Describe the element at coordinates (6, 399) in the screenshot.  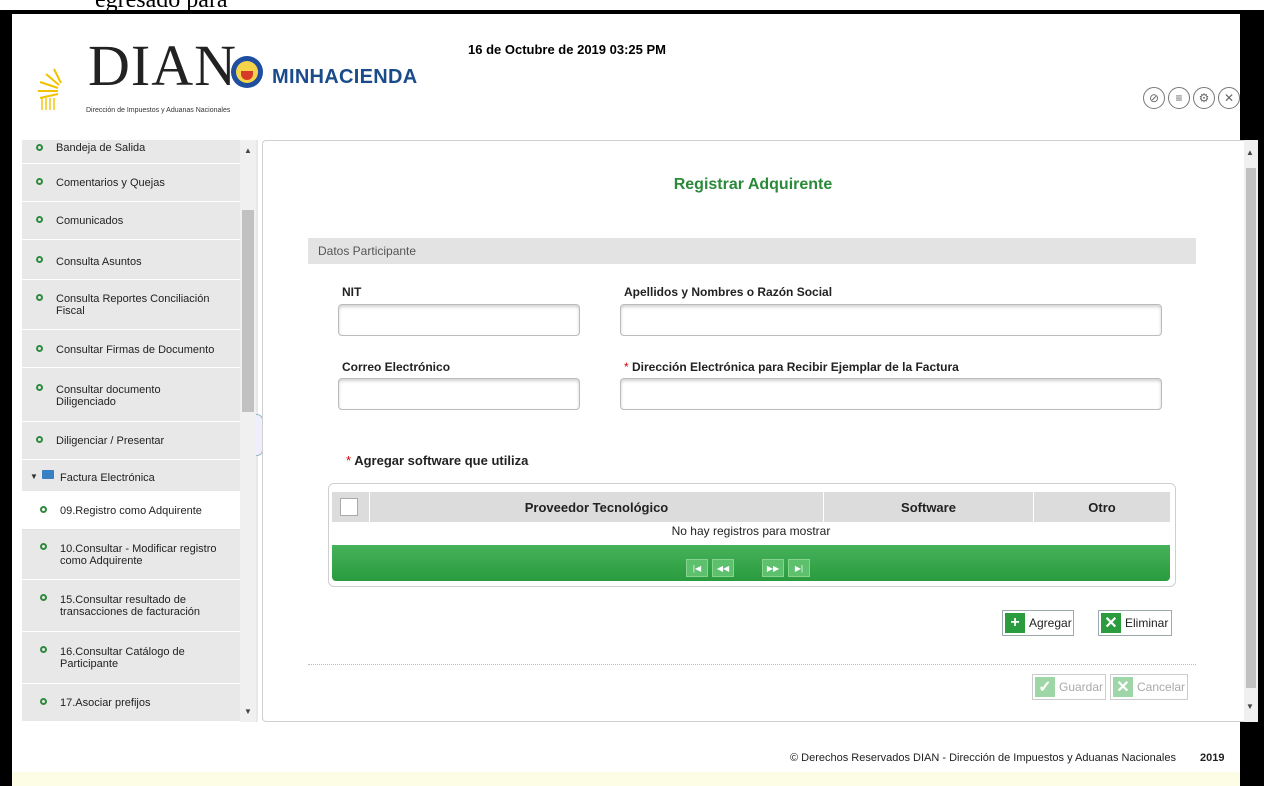
I see `frame-left-border` at that location.